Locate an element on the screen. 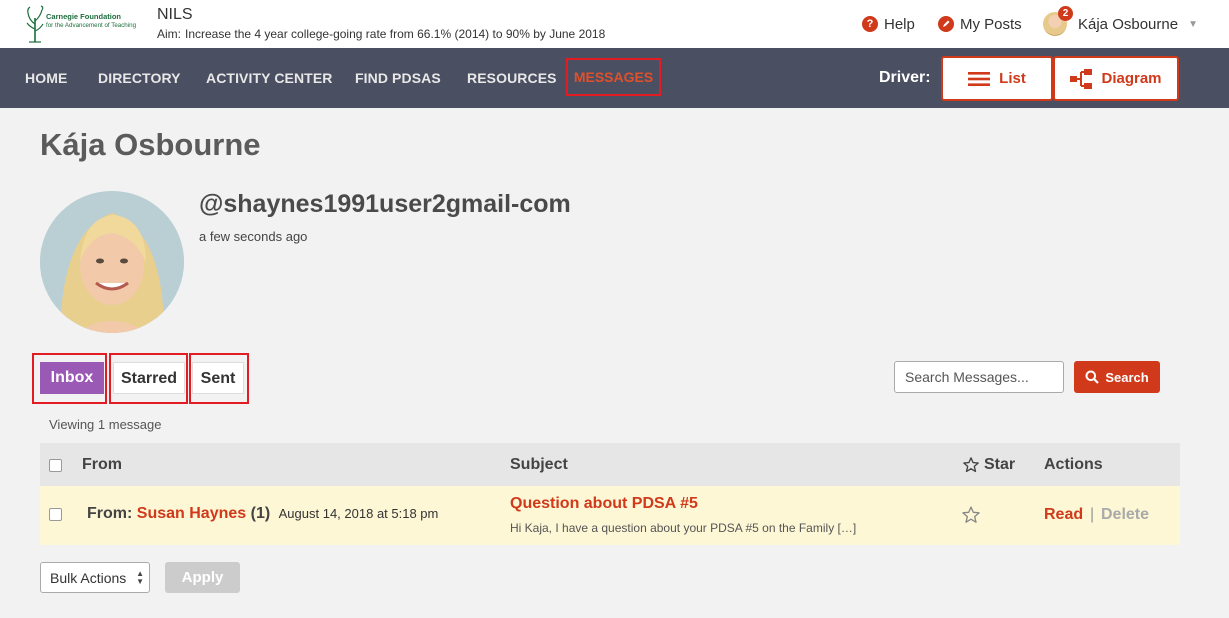 The image size is (1229, 618). apply-button: Apply is located at coordinates (202, 577).